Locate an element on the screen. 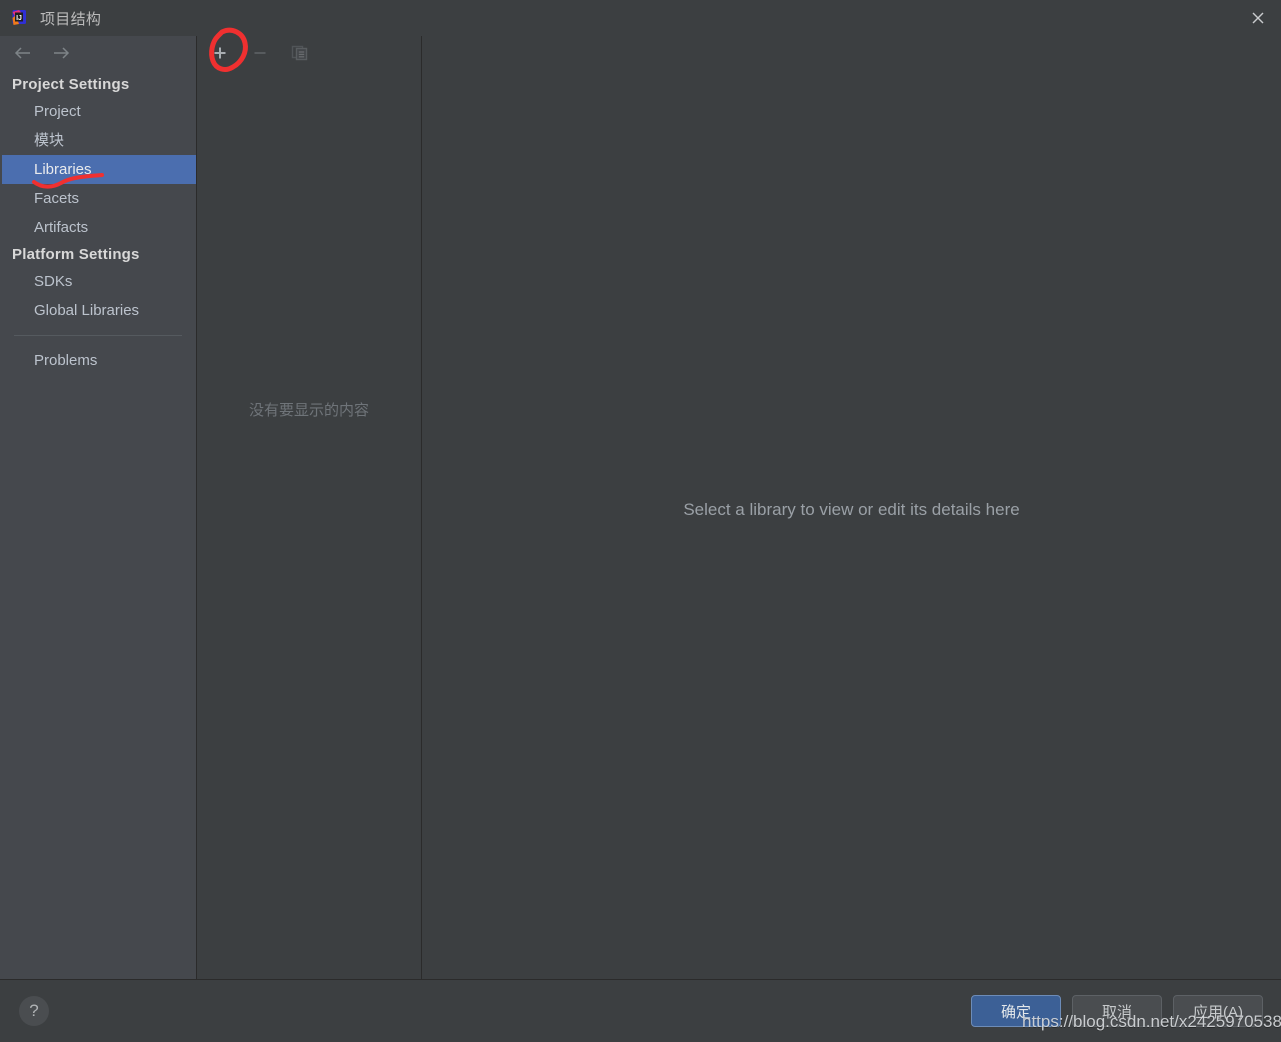  sidebar-navigation-bar is located at coordinates (98, 53).